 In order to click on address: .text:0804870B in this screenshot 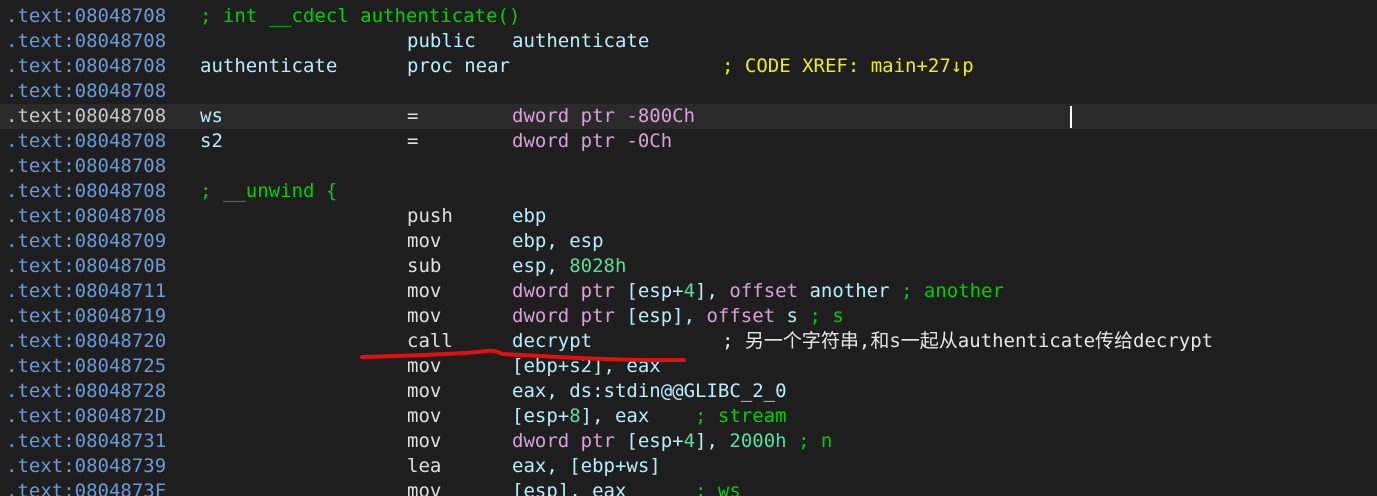, I will do `click(86, 266)`.